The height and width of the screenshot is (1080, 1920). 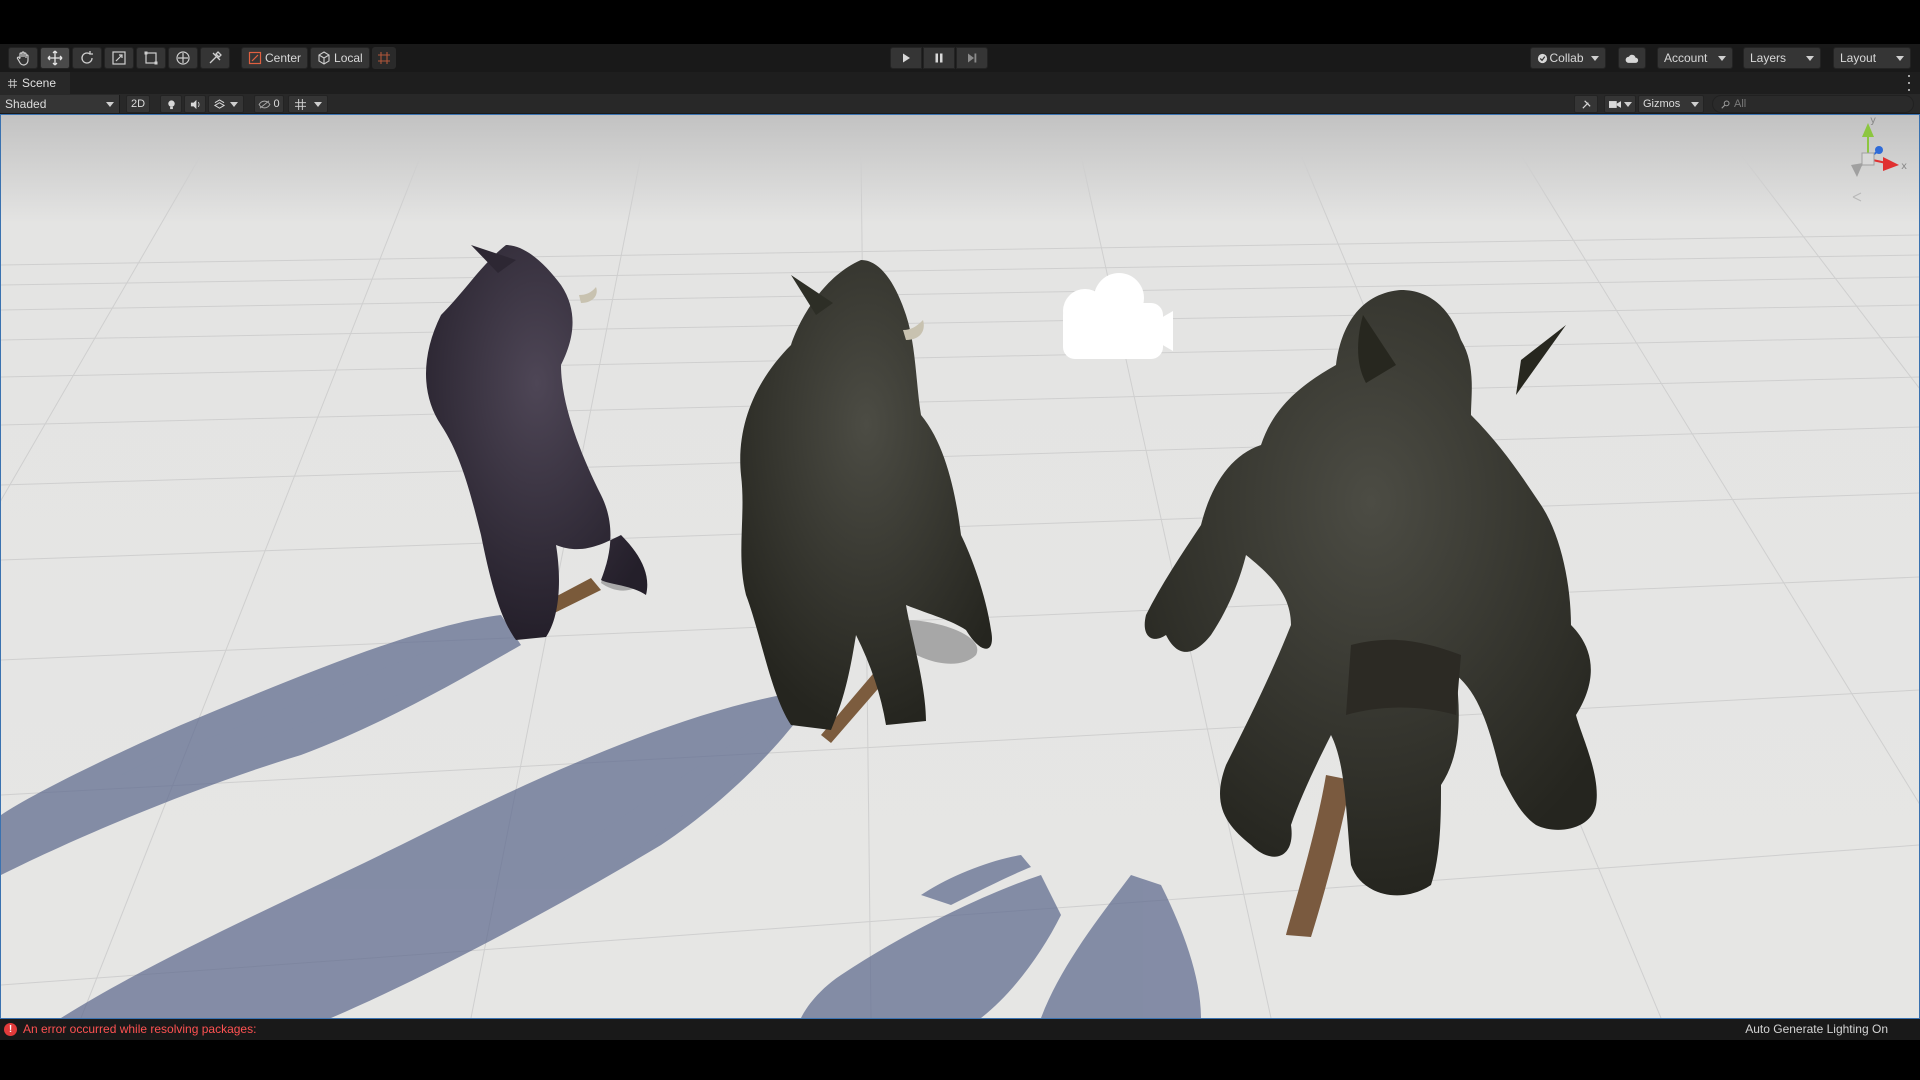 I want to click on draw-mode-label: Shaded, so click(x=26, y=104).